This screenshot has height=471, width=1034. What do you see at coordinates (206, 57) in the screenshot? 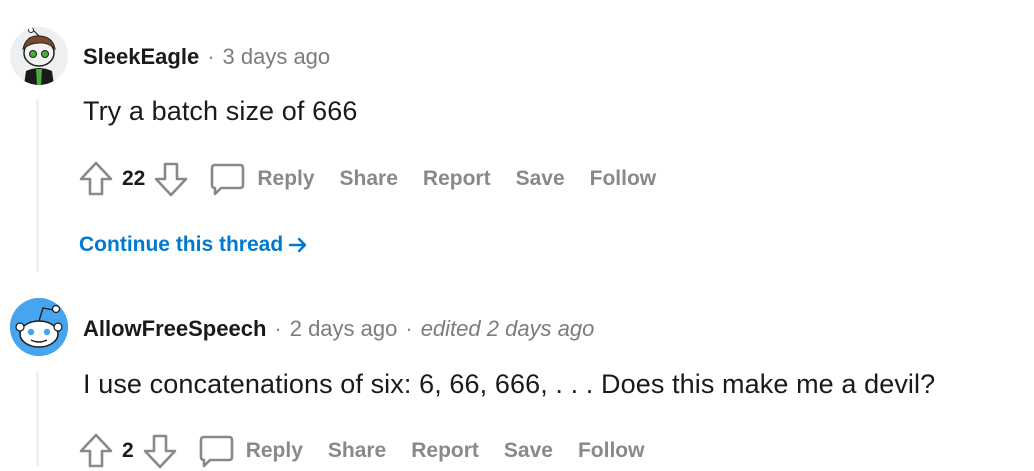
I see `comment-meta: SleekEagle · 3 days ago` at bounding box center [206, 57].